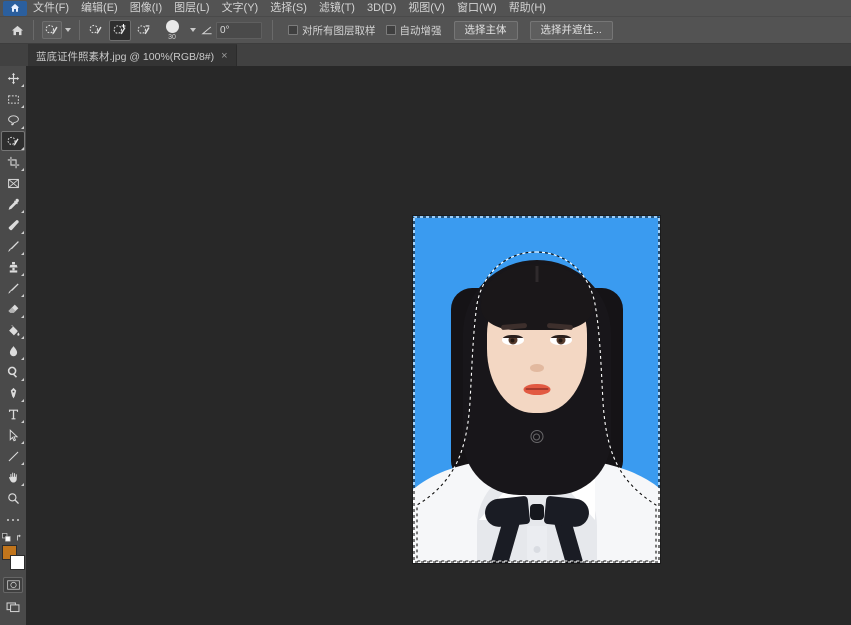 The width and height of the screenshot is (851, 625). I want to click on selection-mode-group, so click(120, 30).